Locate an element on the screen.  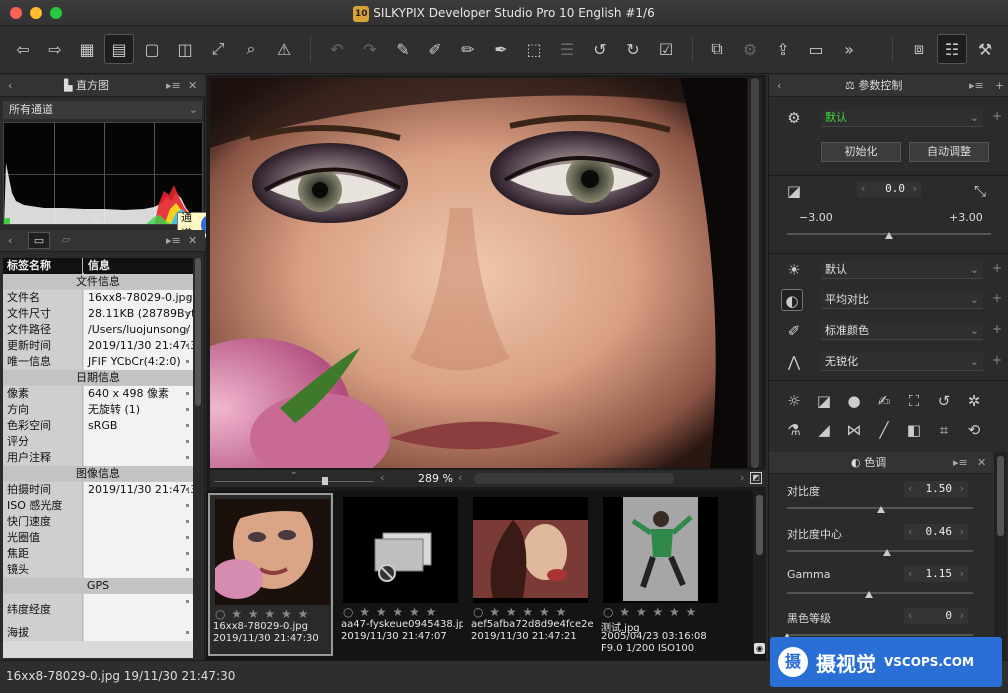
table-row: 纬度经度 is located at coordinates (98, 609).